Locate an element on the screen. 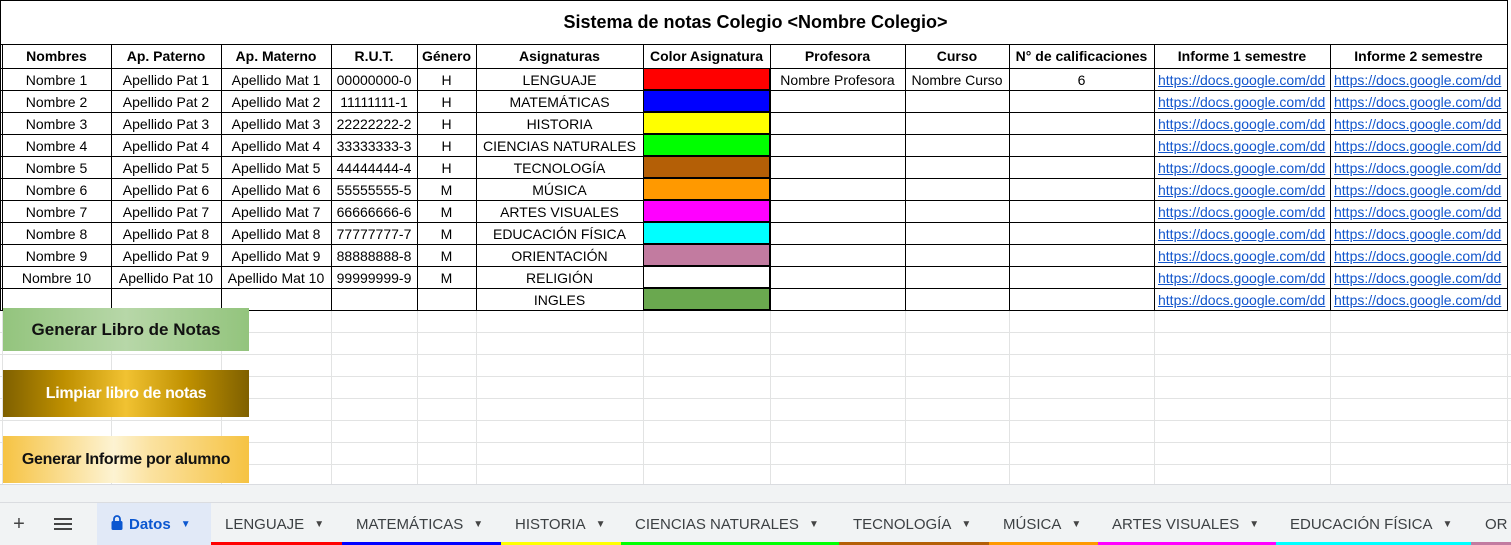 This screenshot has height=545, width=1511. cell-nombre: Nombre 10 is located at coordinates (56, 277).